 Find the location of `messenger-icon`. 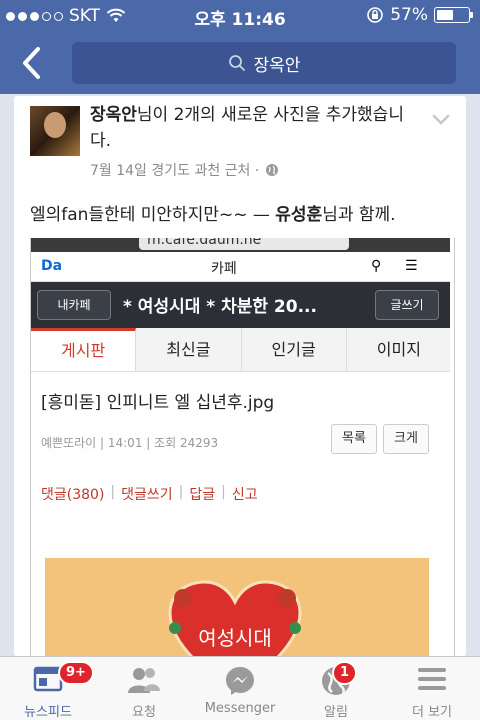

messenger-icon is located at coordinates (240, 681).